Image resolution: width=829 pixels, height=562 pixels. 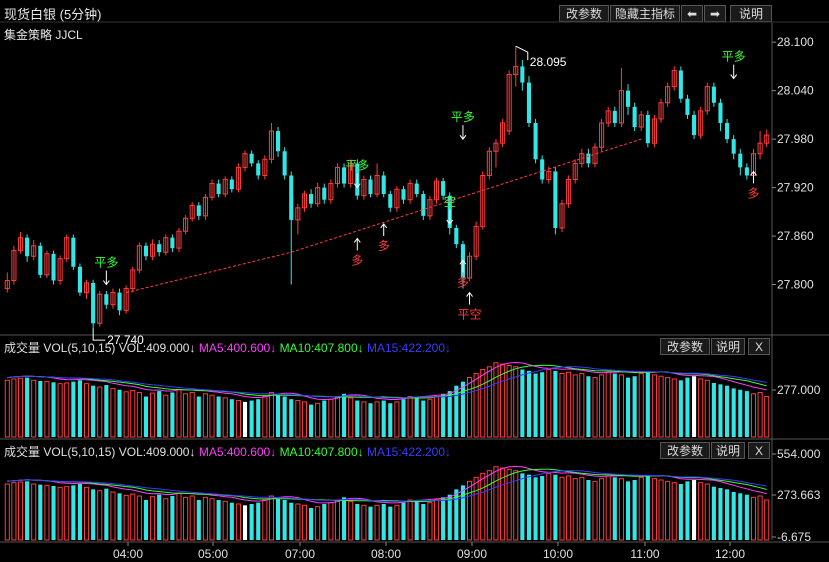 I want to click on hide-main-indicator-button: 隐藏主指标, so click(x=645, y=13).